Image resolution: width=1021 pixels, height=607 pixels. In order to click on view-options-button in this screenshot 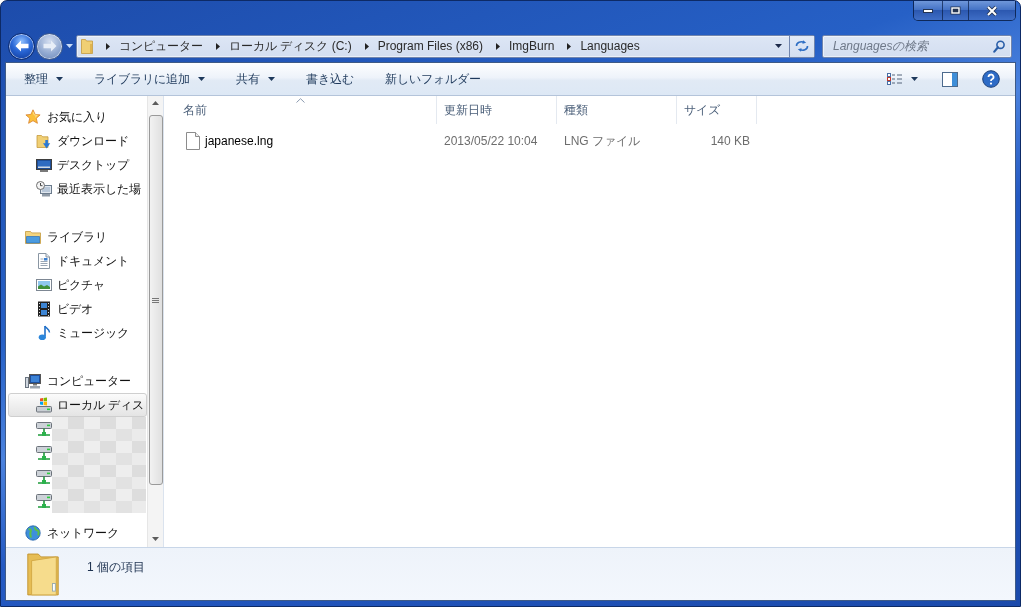, I will do `click(902, 79)`.